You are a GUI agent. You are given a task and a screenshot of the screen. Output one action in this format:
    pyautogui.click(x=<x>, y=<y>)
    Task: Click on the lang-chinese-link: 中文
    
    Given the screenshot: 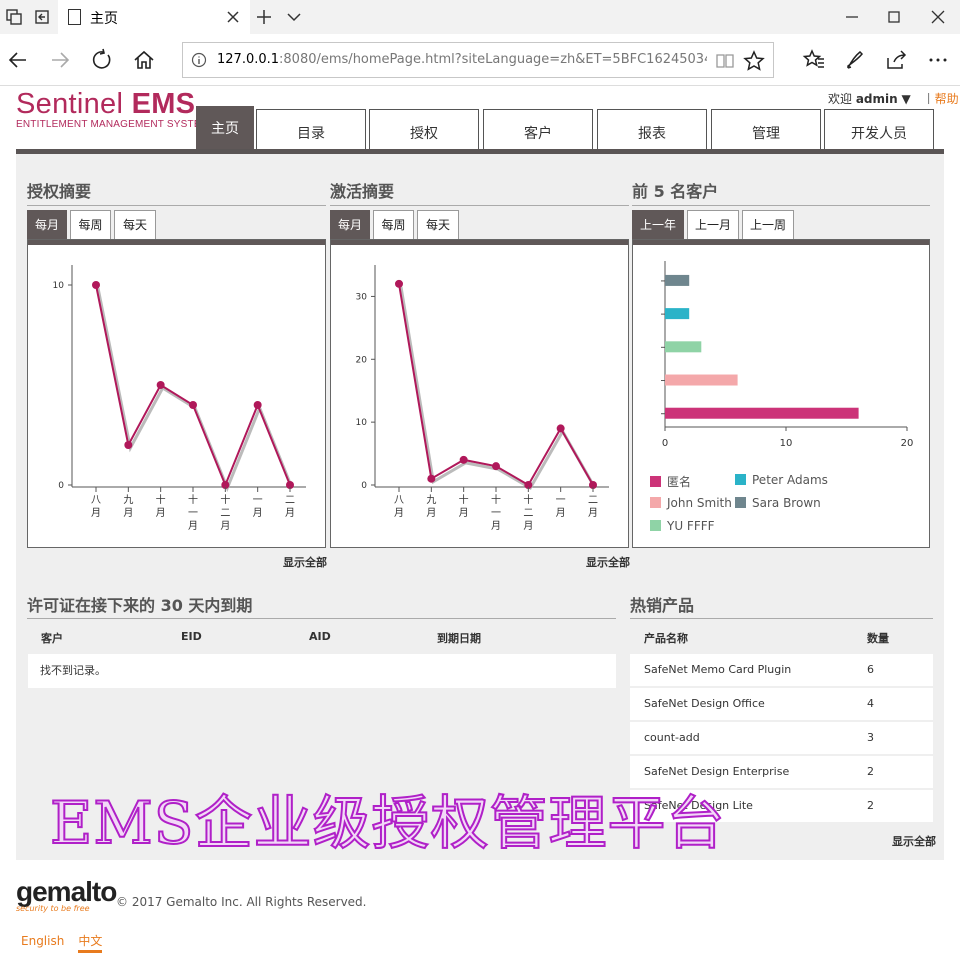 What is the action you would take?
    pyautogui.click(x=90, y=943)
    